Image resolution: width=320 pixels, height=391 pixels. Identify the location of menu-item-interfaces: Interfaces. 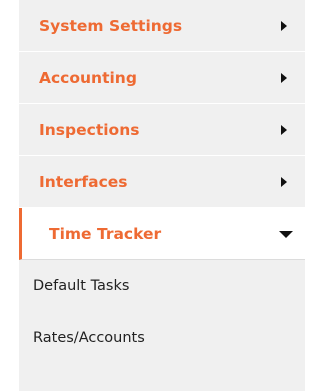
(162, 182).